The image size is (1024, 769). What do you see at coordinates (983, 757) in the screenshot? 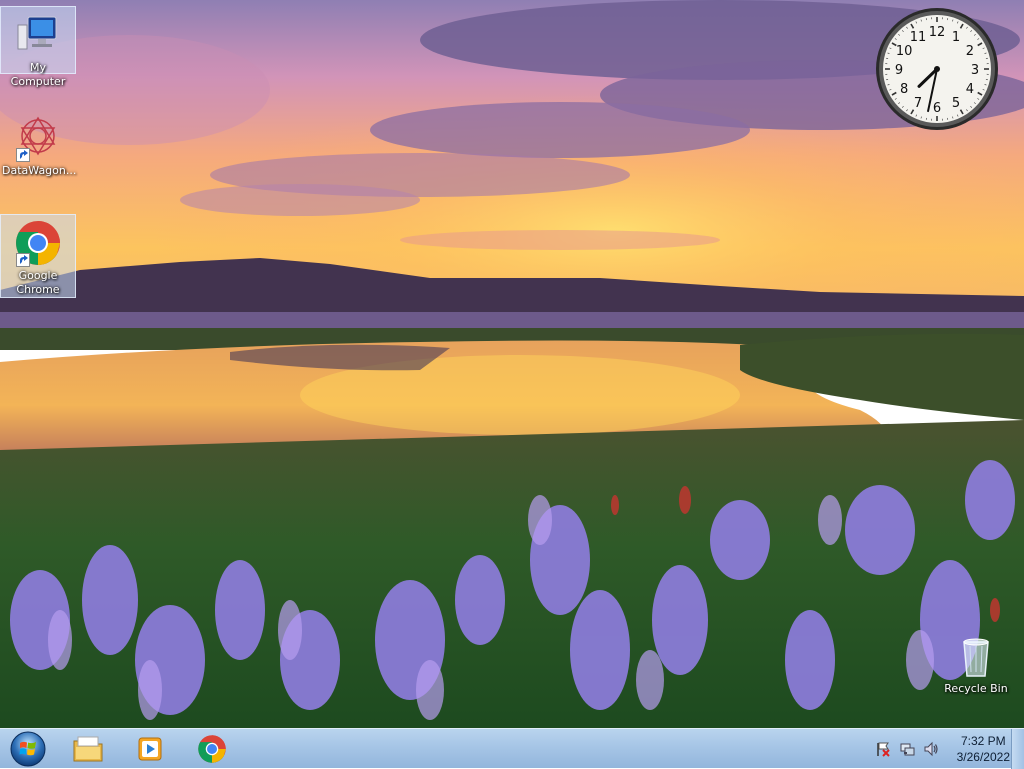
I see `taskbar-date: 3/26/2022` at bounding box center [983, 757].